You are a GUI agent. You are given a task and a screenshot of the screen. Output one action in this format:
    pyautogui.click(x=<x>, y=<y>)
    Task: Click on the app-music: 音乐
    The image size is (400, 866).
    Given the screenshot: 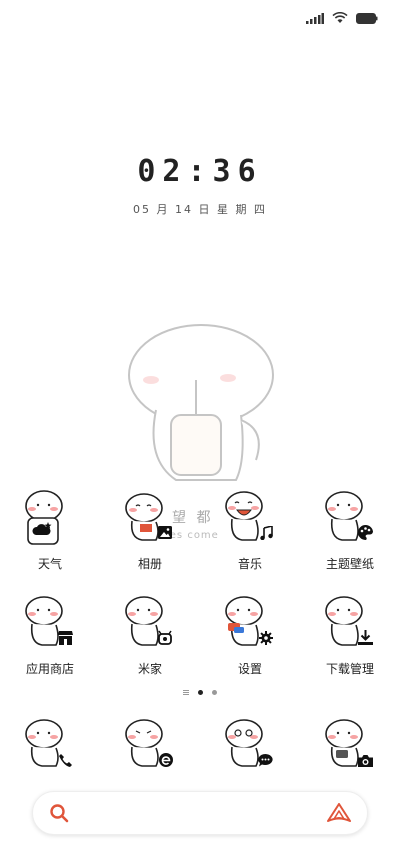 What is the action you would take?
    pyautogui.click(x=250, y=530)
    